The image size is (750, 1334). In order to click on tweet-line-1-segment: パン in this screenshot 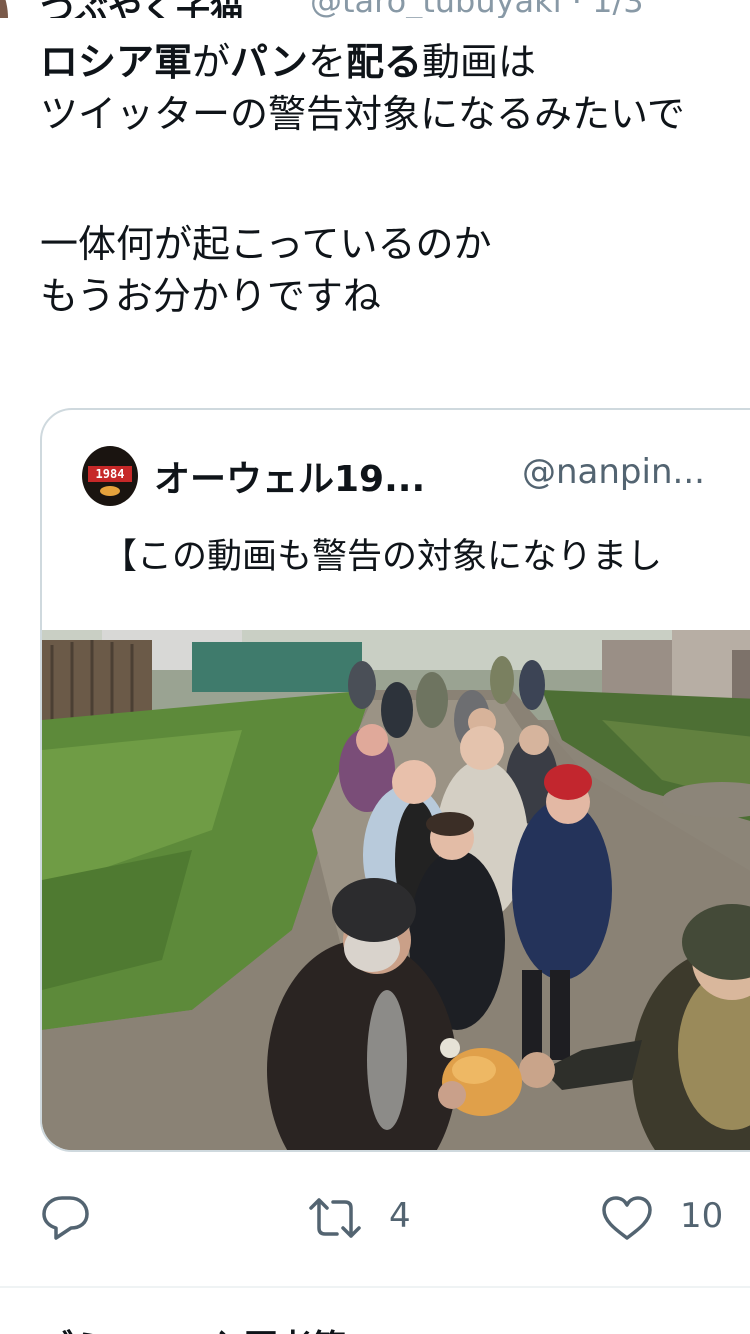, I will do `click(269, 62)`.